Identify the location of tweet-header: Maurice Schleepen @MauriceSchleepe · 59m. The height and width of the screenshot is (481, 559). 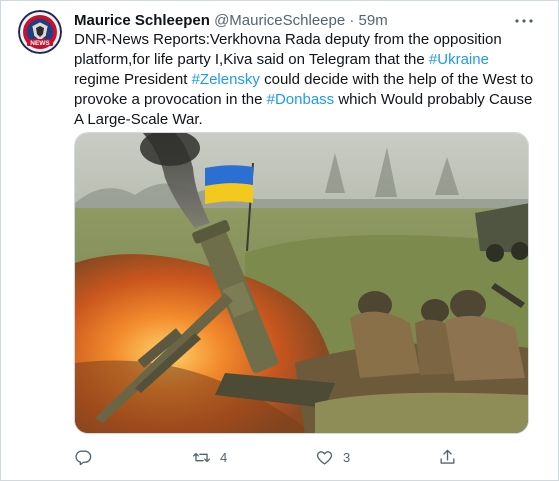
(306, 21).